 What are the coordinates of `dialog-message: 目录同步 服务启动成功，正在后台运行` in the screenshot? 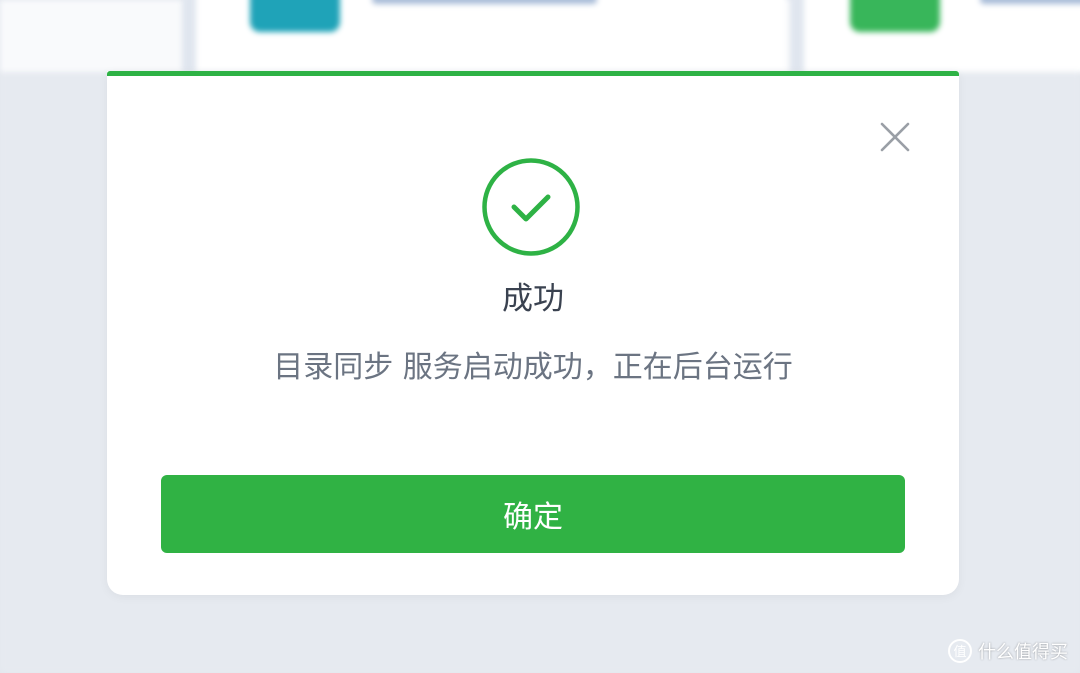 It's located at (533, 367).